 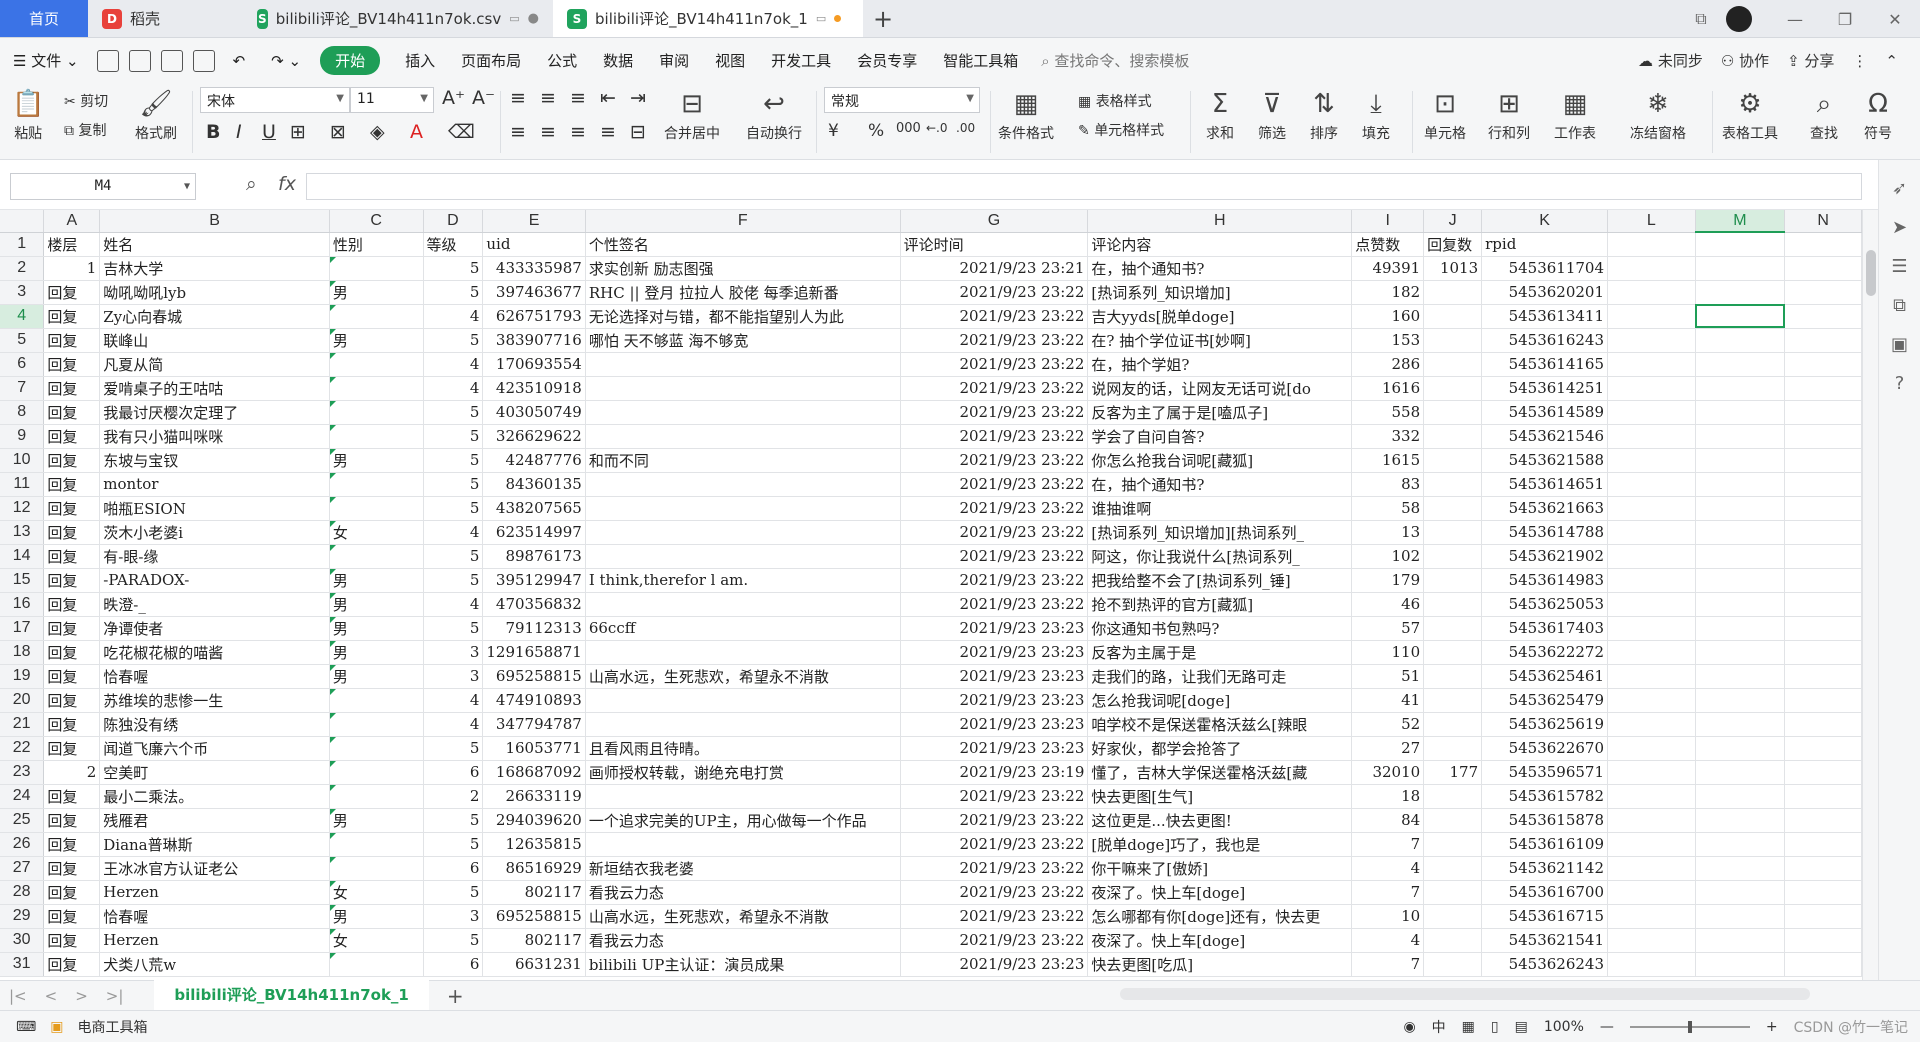 I want to click on horizontal-scrollbar, so click(x=1465, y=994).